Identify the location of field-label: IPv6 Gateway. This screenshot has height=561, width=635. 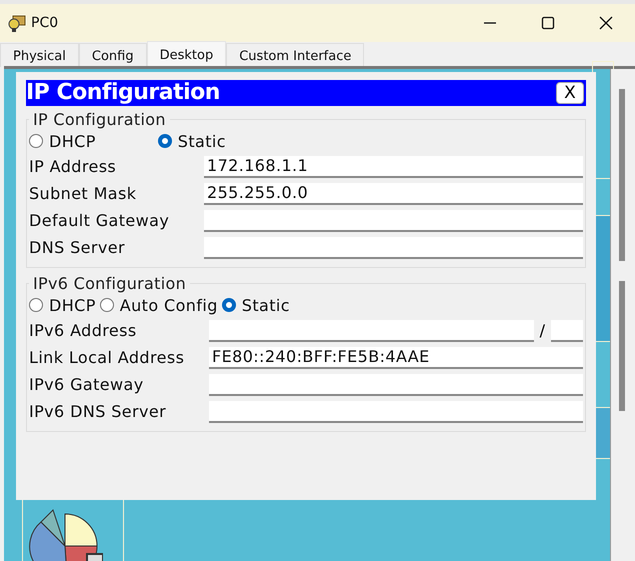
(87, 384).